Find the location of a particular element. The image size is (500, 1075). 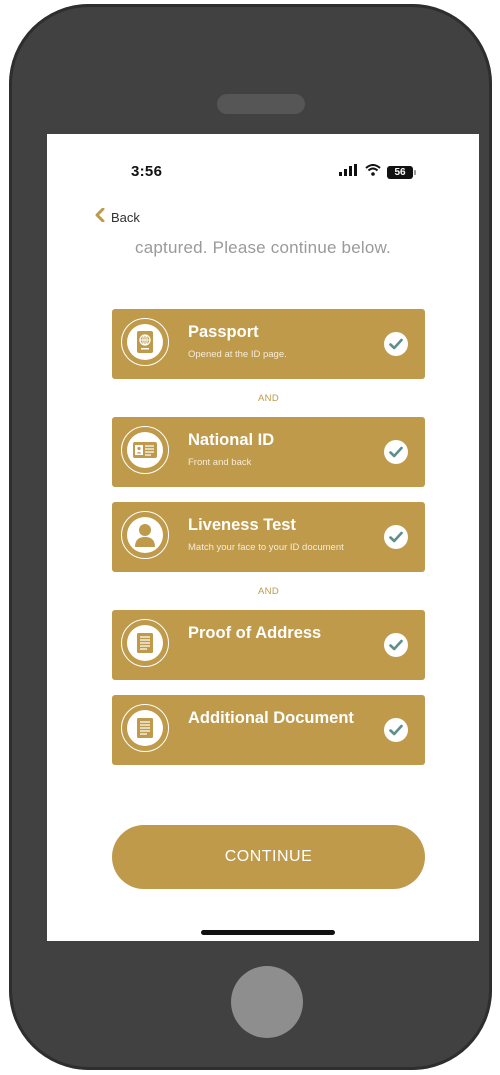

status-icons: 56 is located at coordinates (377, 172).